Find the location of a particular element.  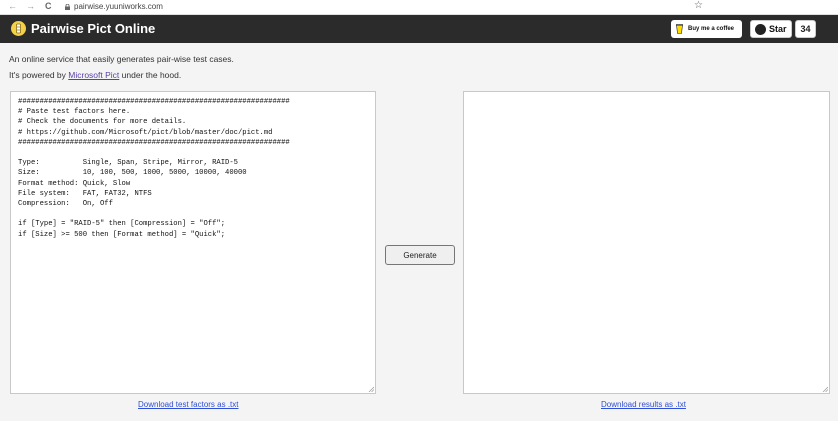

lock-icon is located at coordinates (67, 7).